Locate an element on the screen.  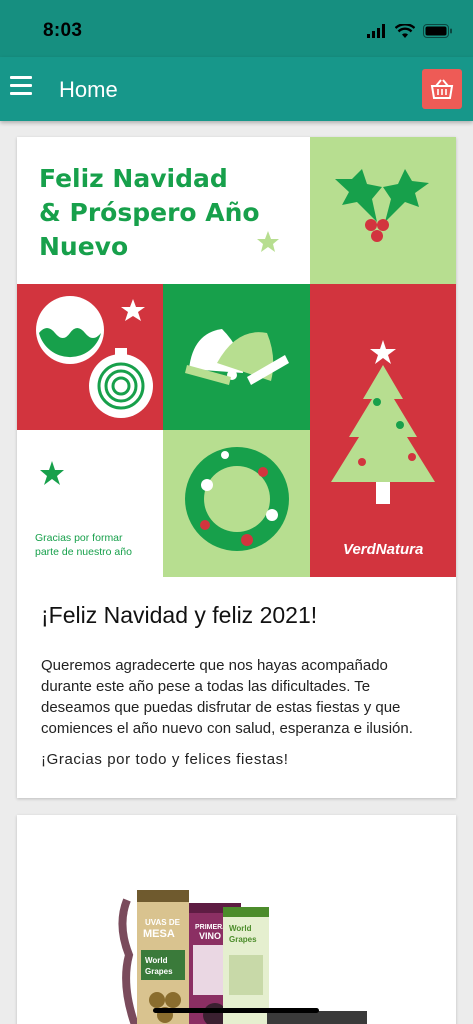
battery-icon is located at coordinates (437, 31).